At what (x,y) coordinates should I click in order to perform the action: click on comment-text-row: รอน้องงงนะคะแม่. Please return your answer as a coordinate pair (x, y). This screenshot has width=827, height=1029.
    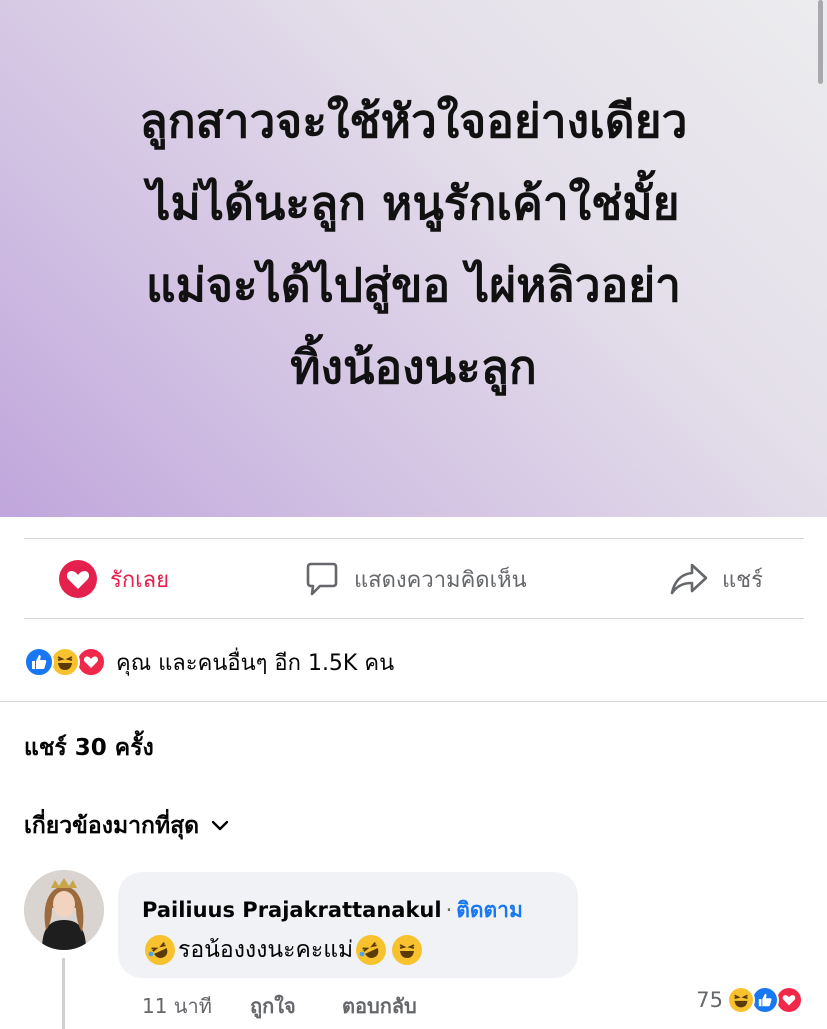
    Looking at the image, I should click on (283, 950).